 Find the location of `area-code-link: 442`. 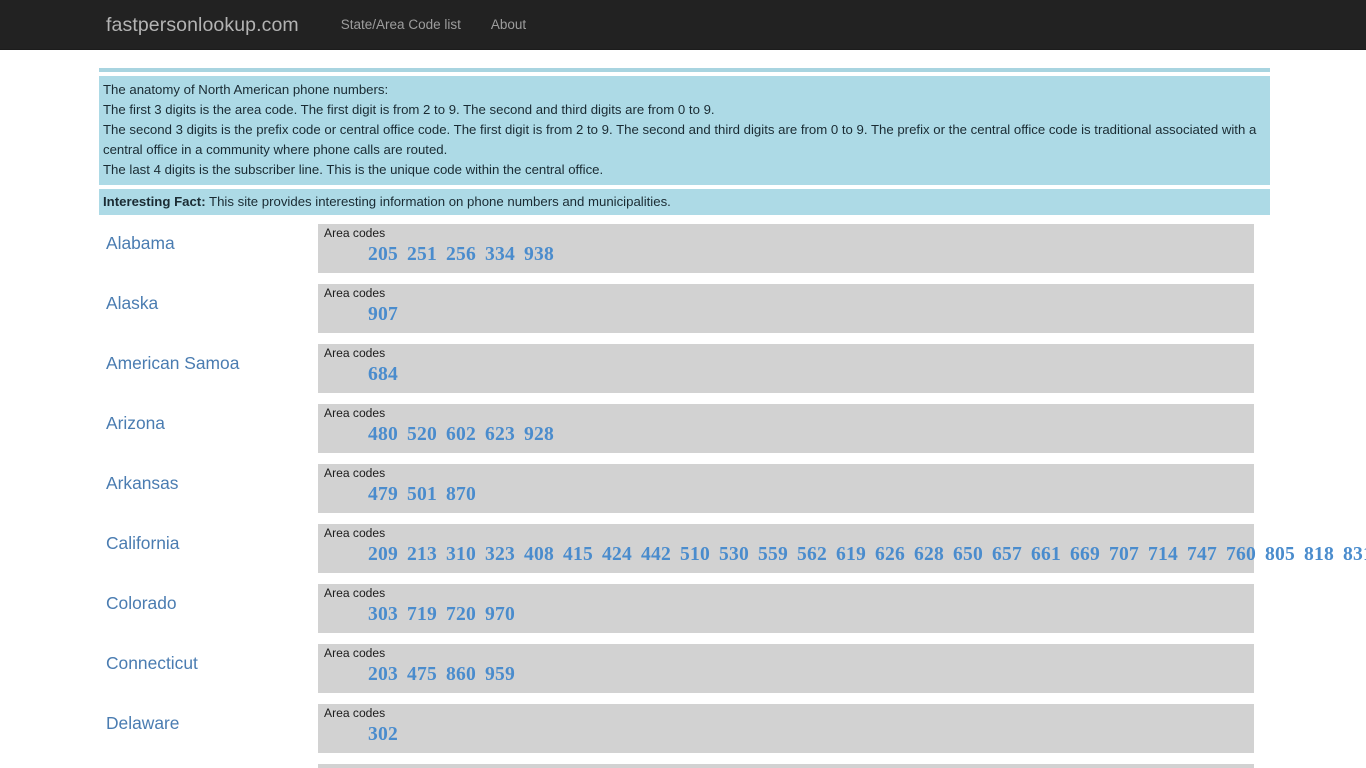

area-code-link: 442 is located at coordinates (656, 554).